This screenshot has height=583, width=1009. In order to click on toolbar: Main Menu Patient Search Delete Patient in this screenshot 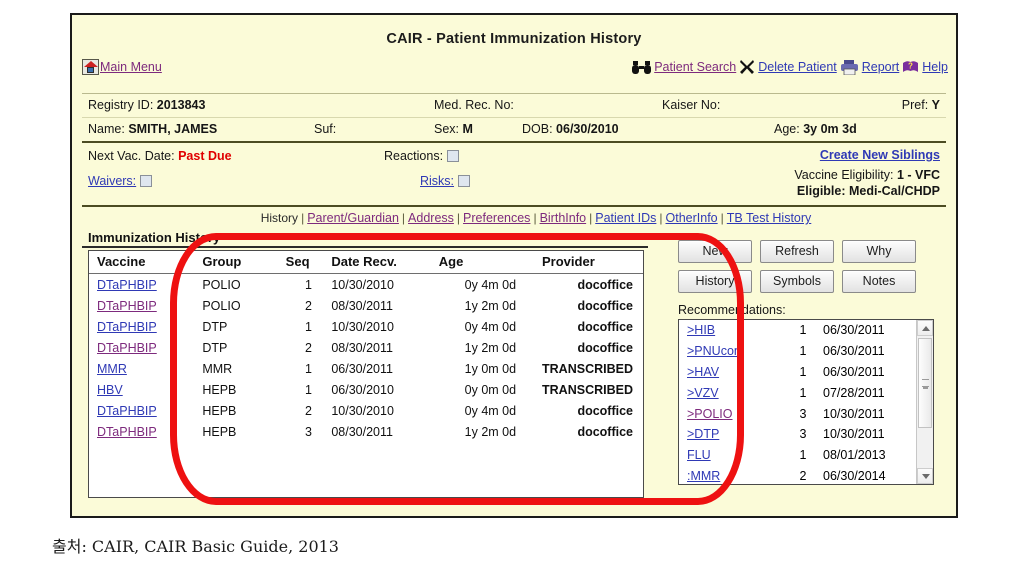, I will do `click(514, 74)`.